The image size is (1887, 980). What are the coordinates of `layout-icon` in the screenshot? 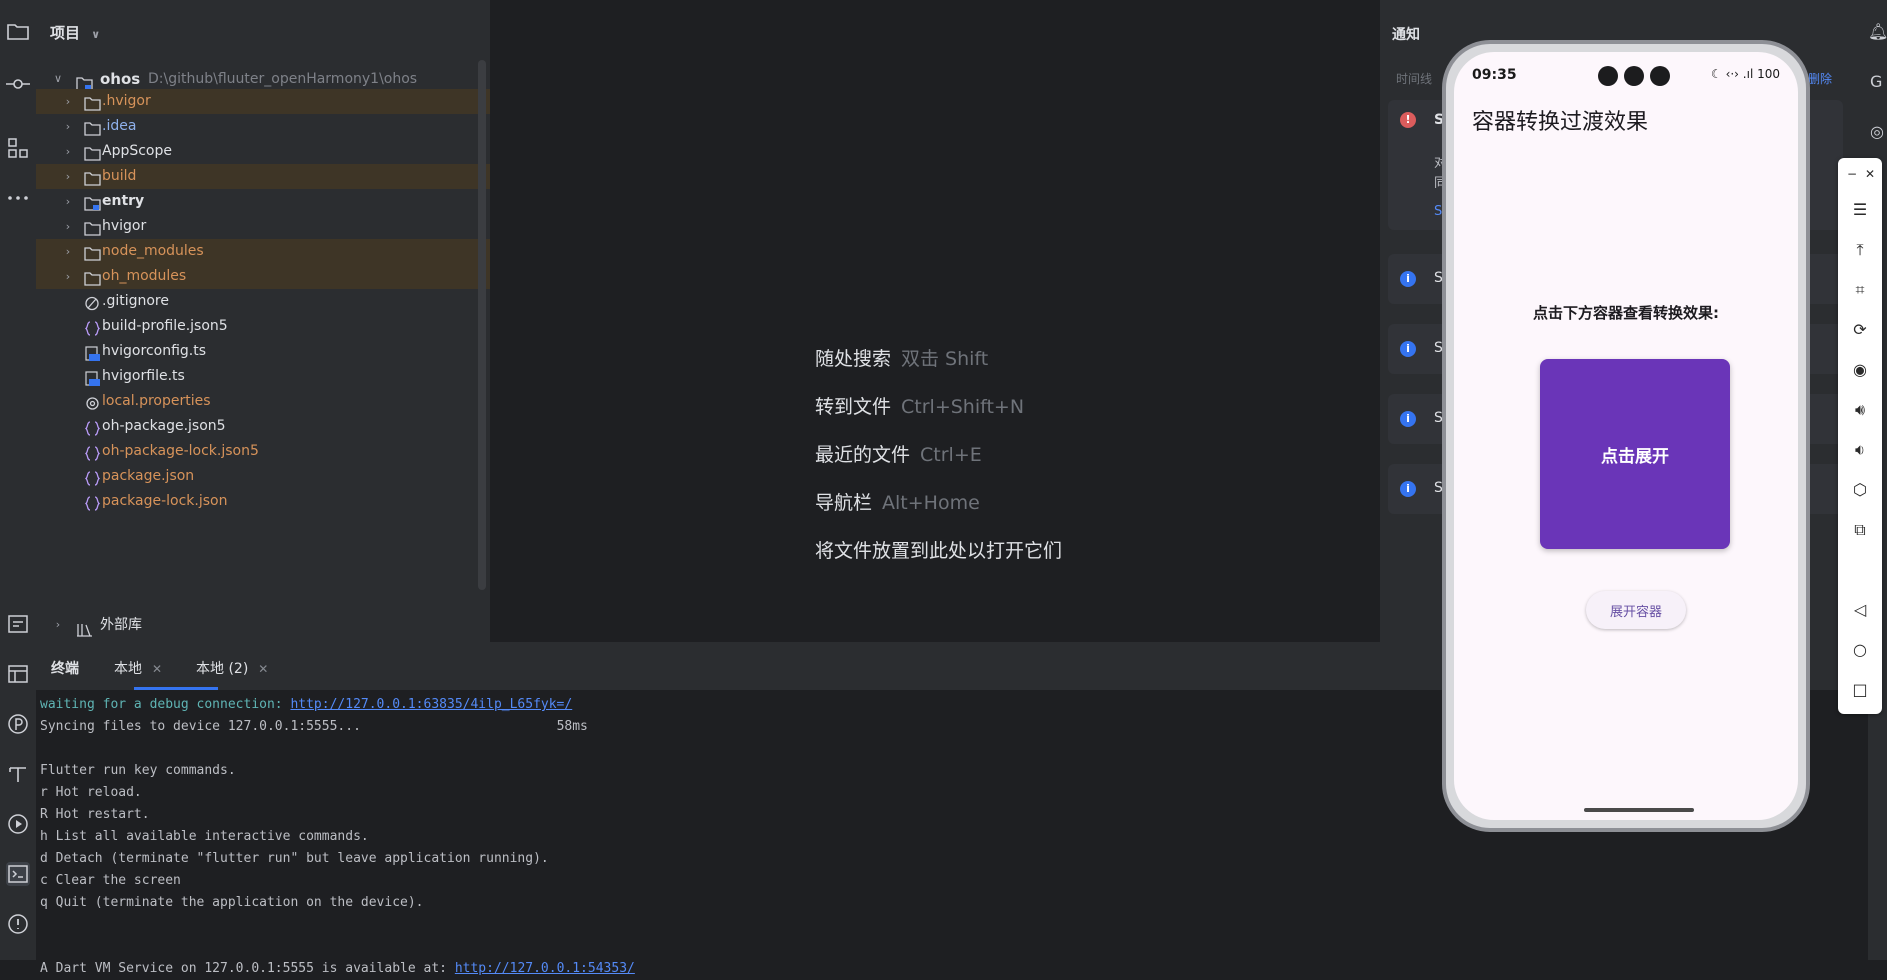 It's located at (18, 674).